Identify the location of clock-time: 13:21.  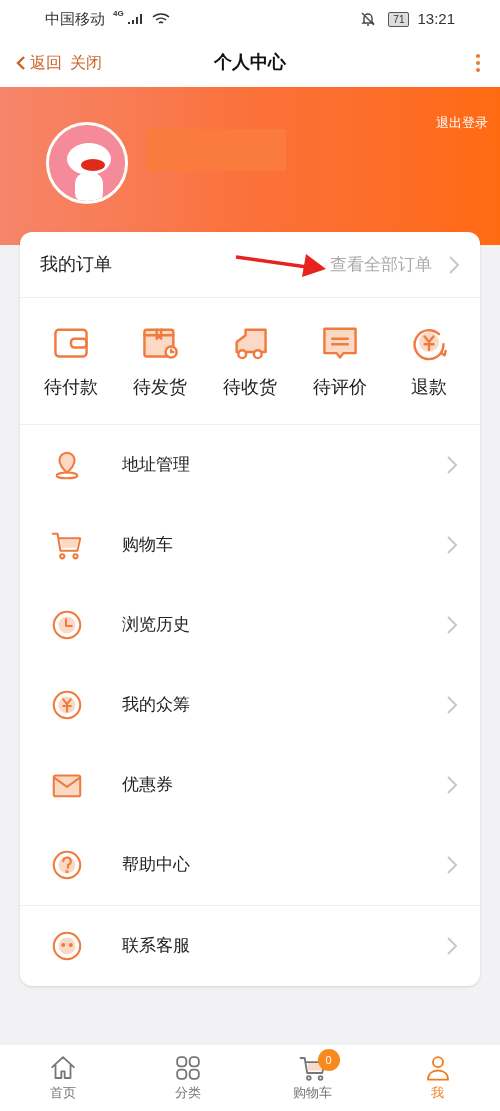
(436, 18).